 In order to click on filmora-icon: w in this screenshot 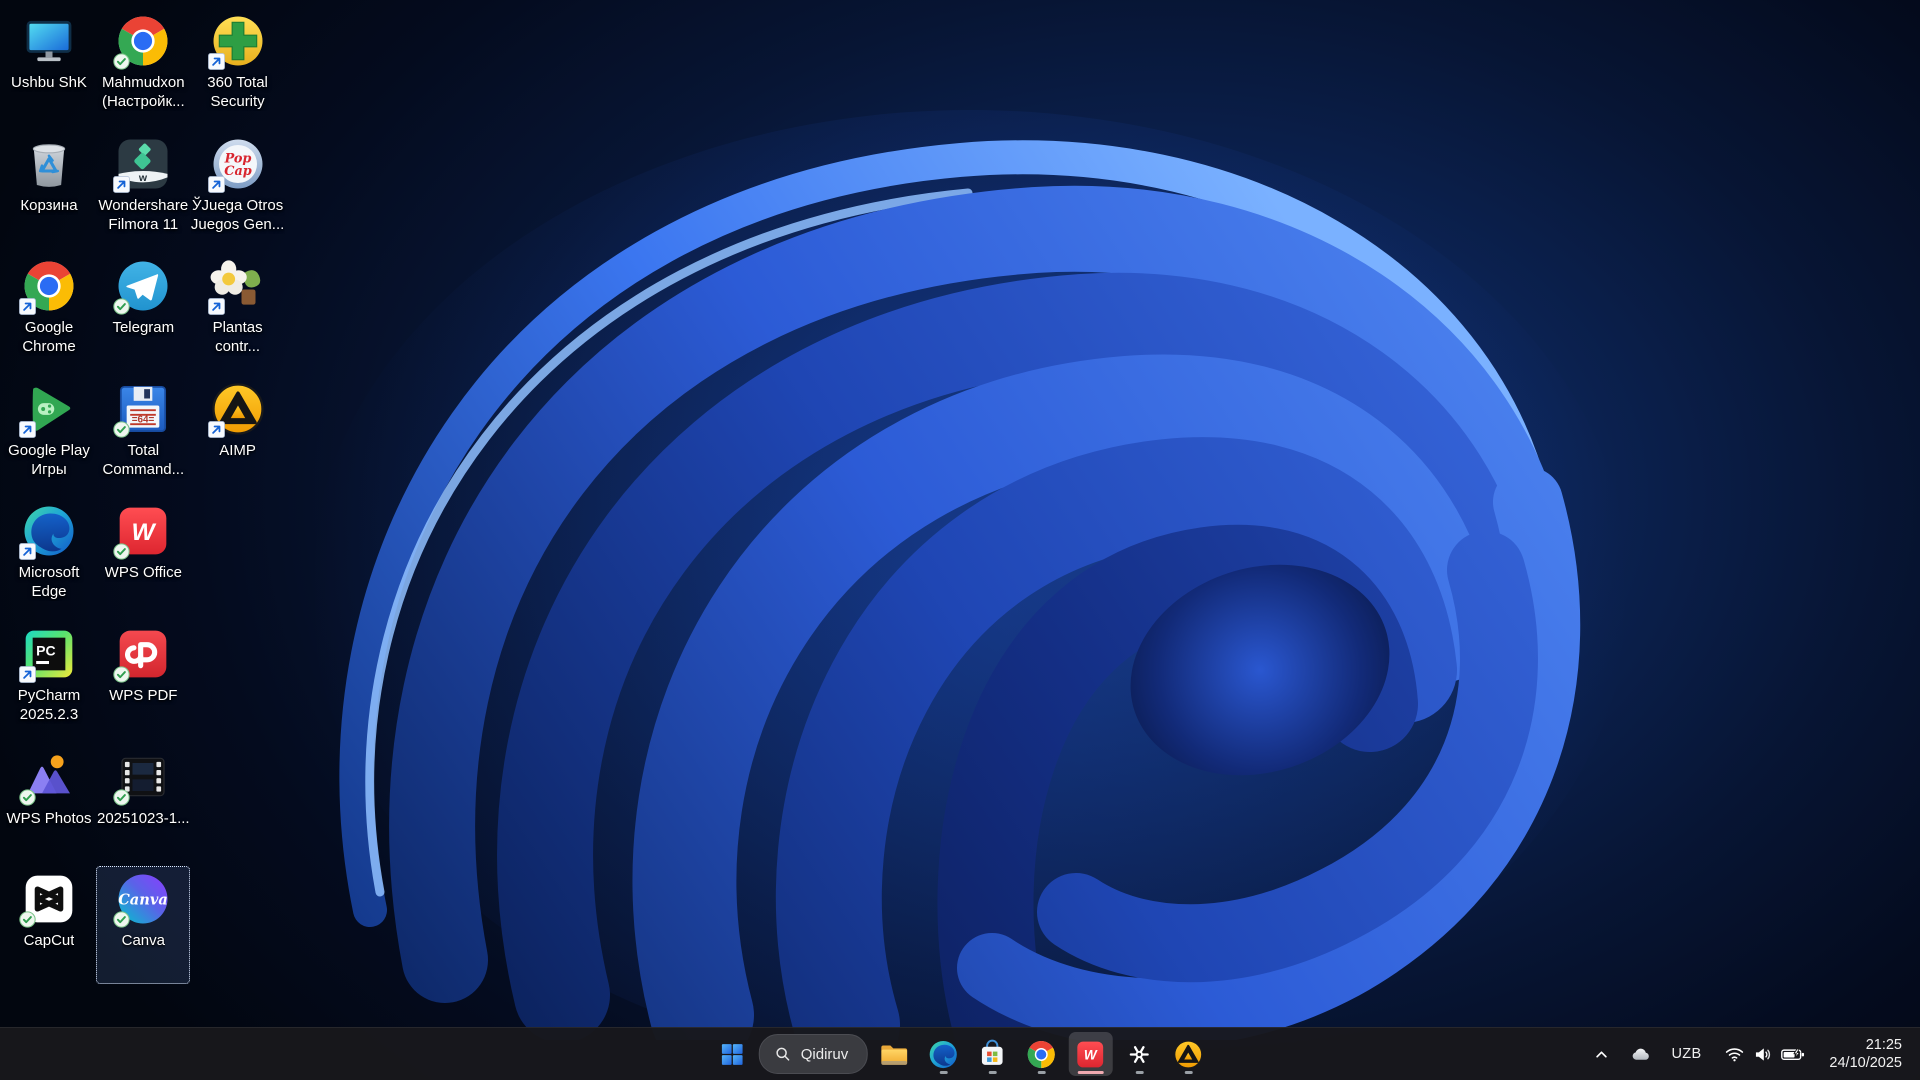, I will do `click(142, 164)`.